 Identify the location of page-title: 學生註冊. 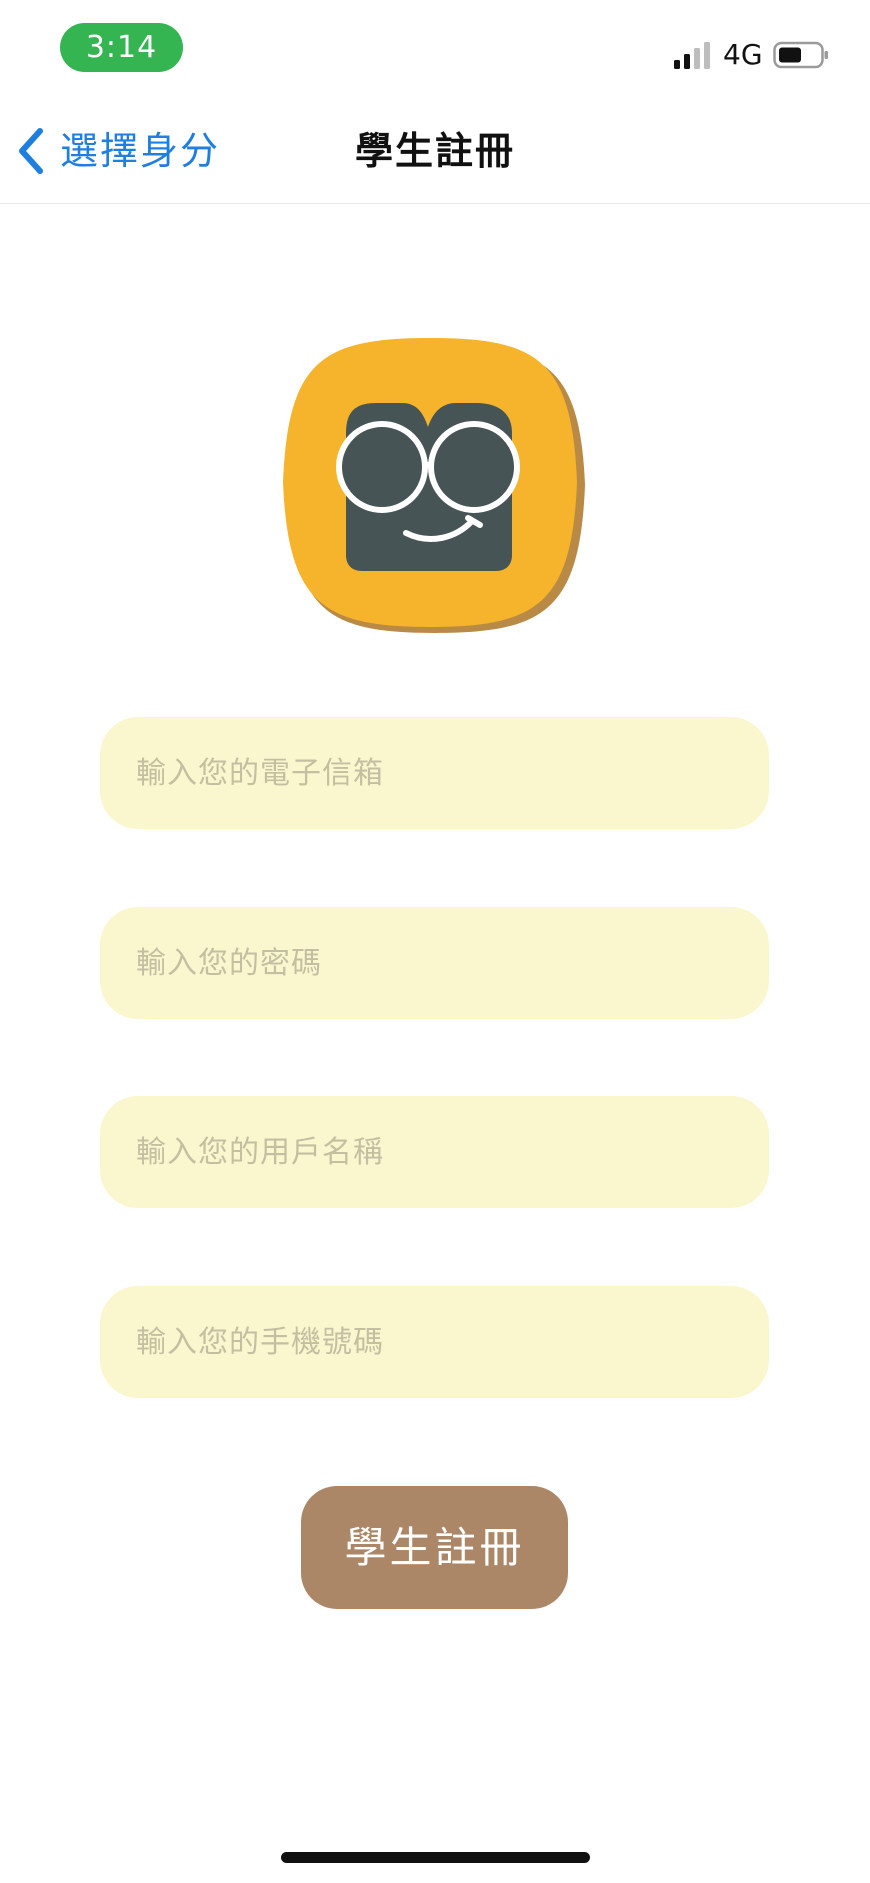
(434, 151).